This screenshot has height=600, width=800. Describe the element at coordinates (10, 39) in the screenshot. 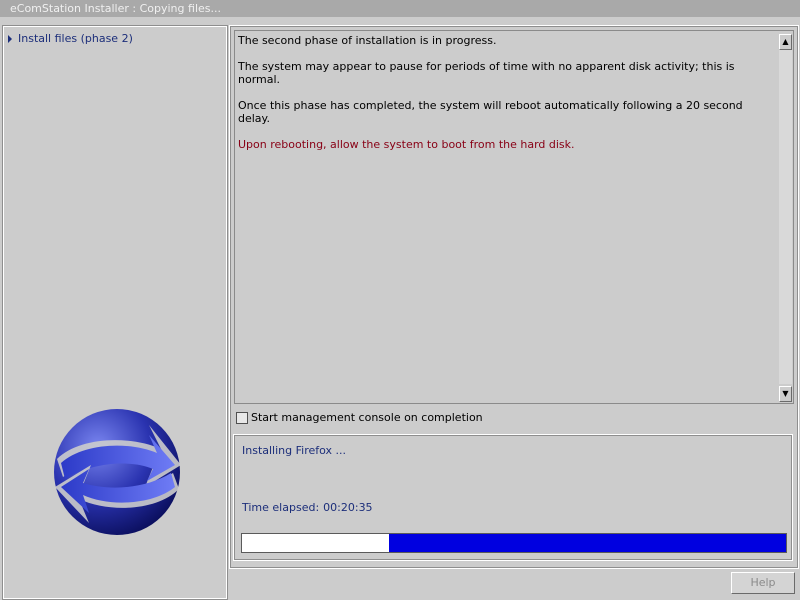

I see `triangle-right-icon` at that location.